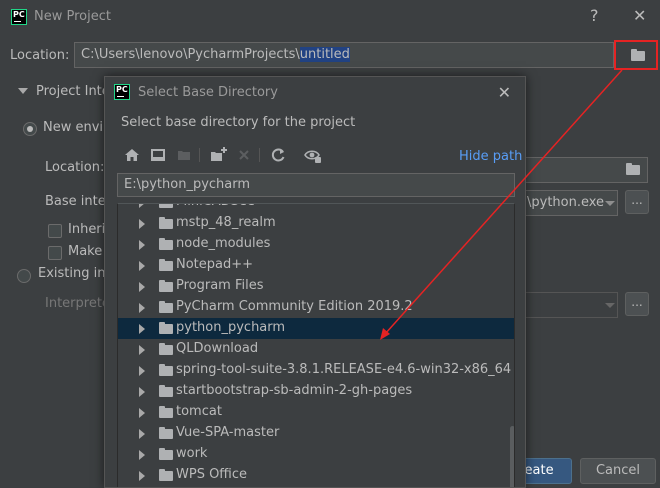  I want to click on location-input: C:\Users\lenovo\PycharmProjects\untitled, so click(344, 55).